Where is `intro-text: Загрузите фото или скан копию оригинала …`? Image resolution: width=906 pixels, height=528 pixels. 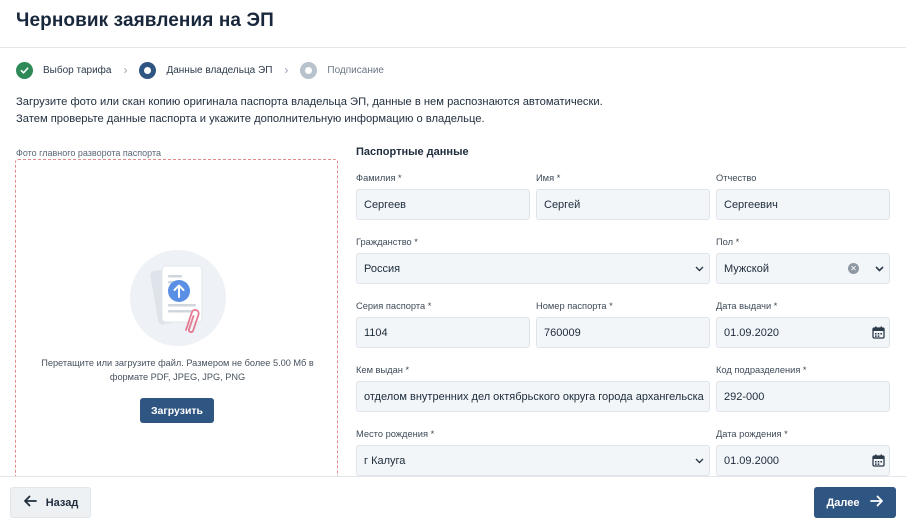 intro-text: Загрузите фото или скан копию оригинала … is located at coordinates (309, 110).